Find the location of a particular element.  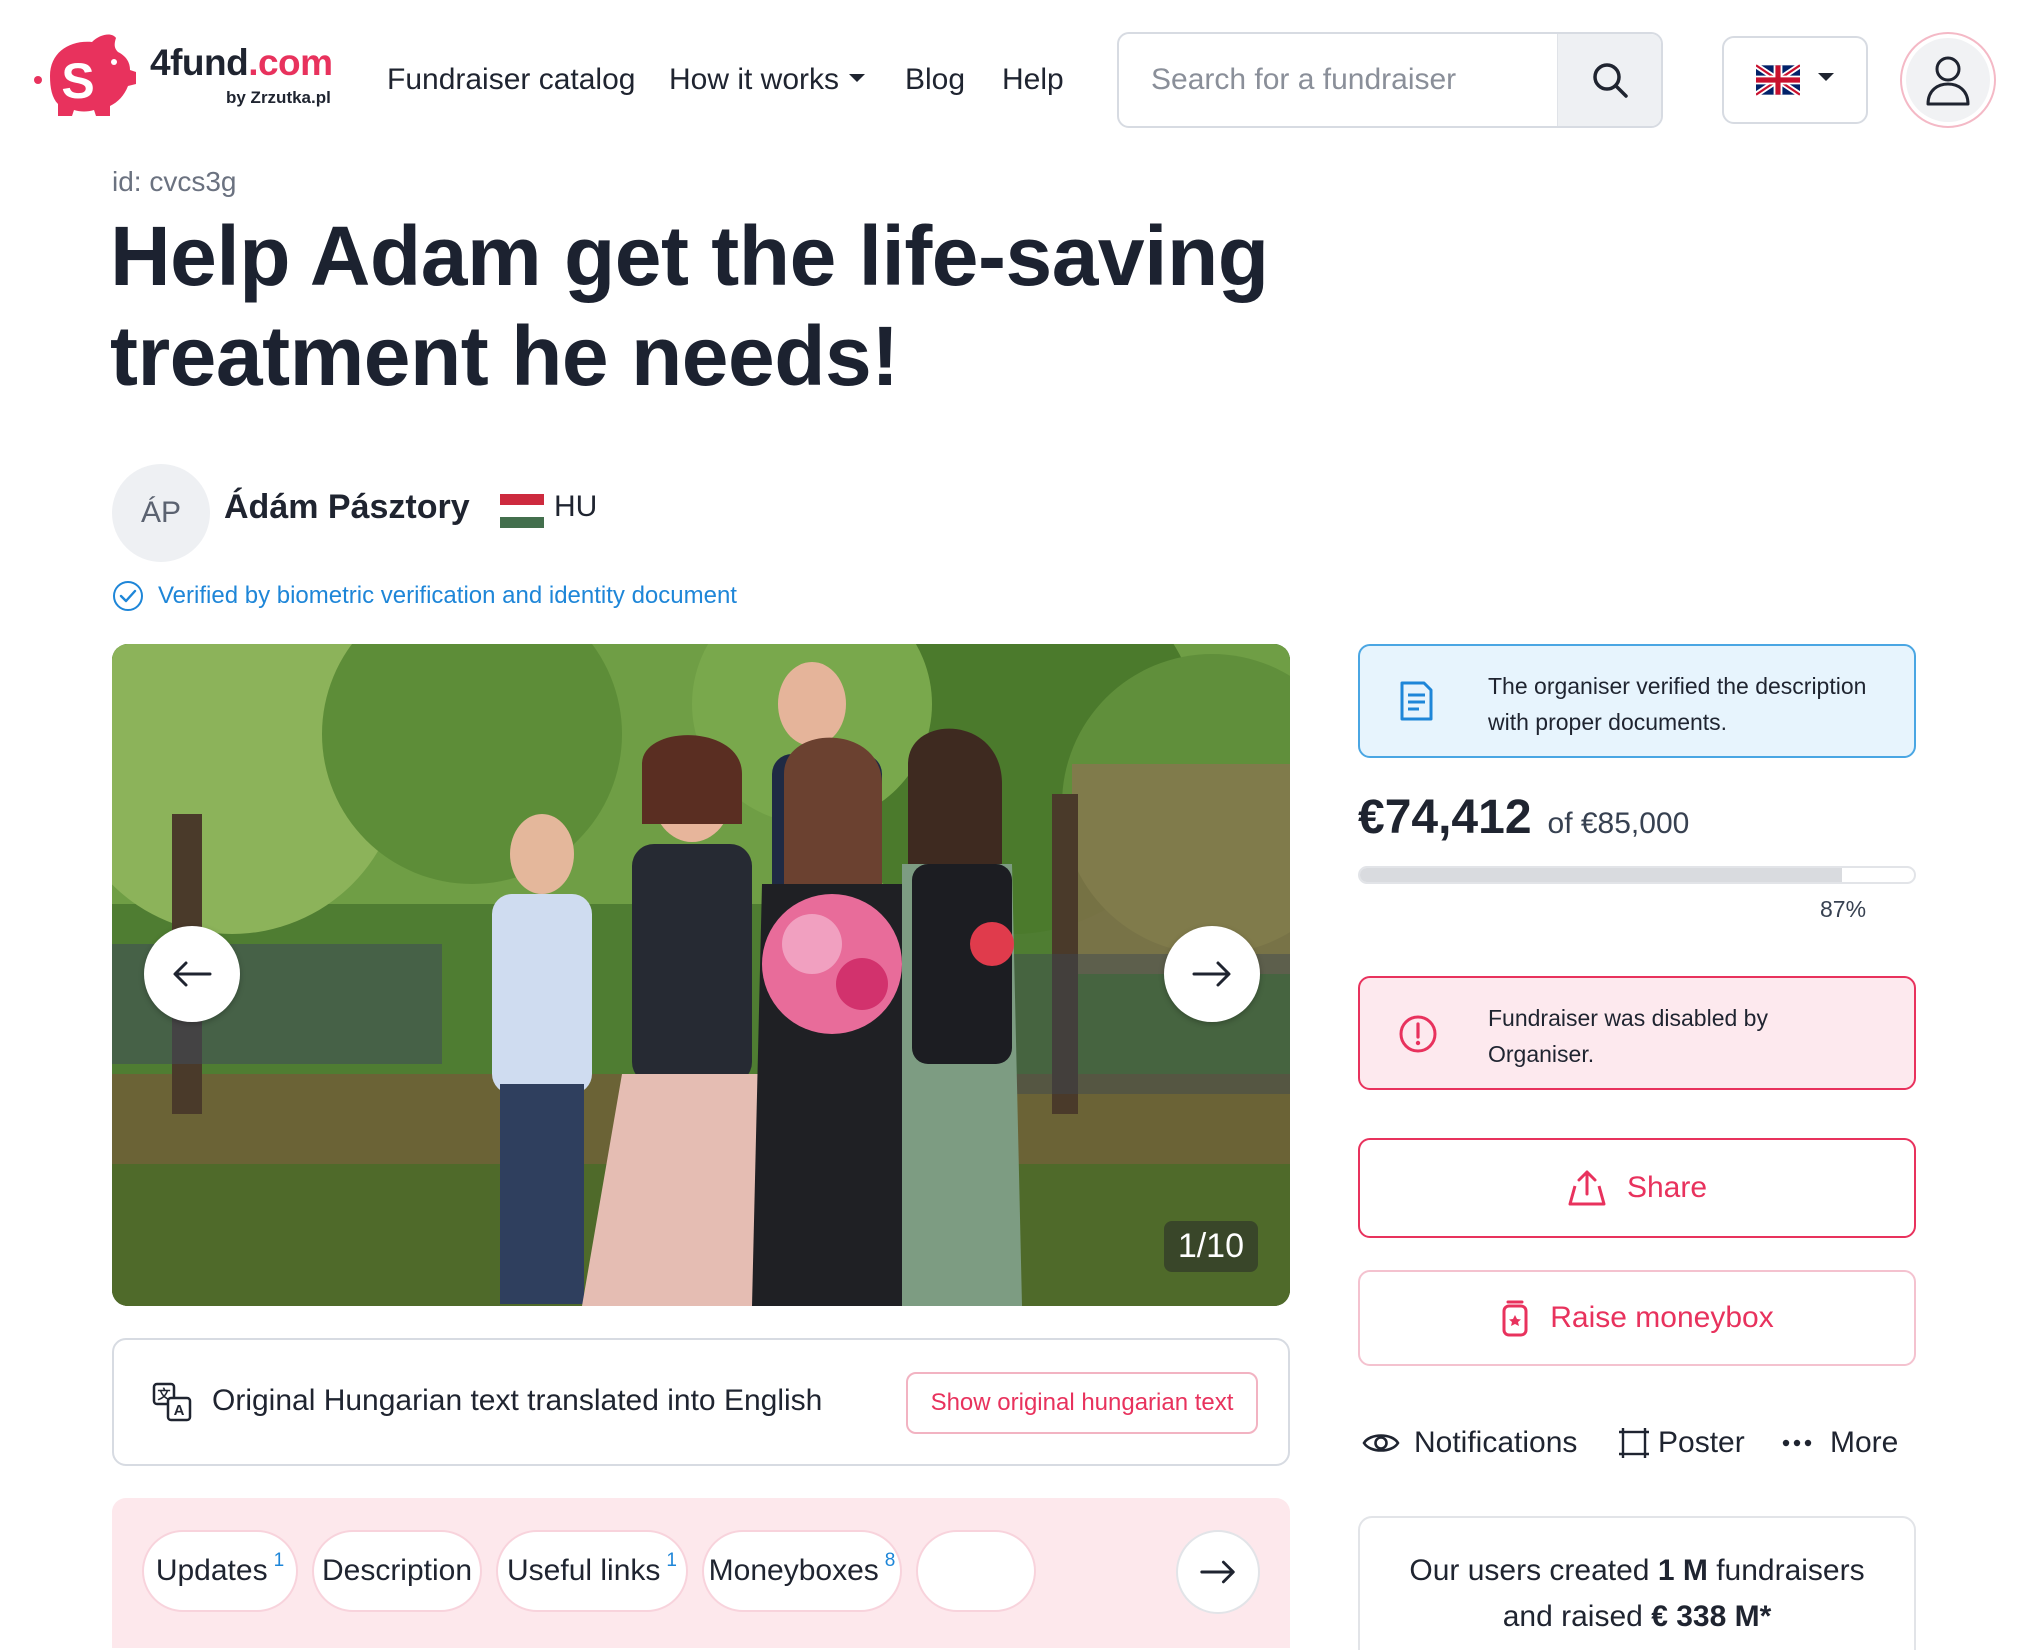

more-dots-icon is located at coordinates (1797, 1443).